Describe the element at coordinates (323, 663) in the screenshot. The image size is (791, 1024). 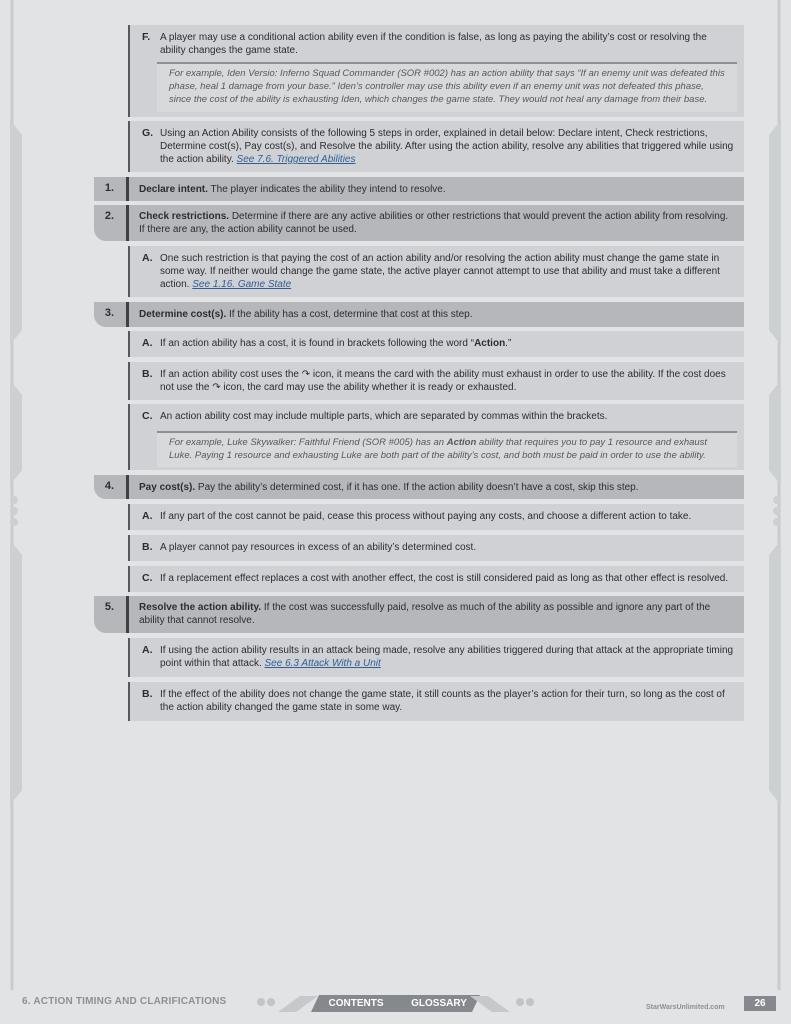
I see `xref-link: See 6.3 Attack With a Unit` at that location.